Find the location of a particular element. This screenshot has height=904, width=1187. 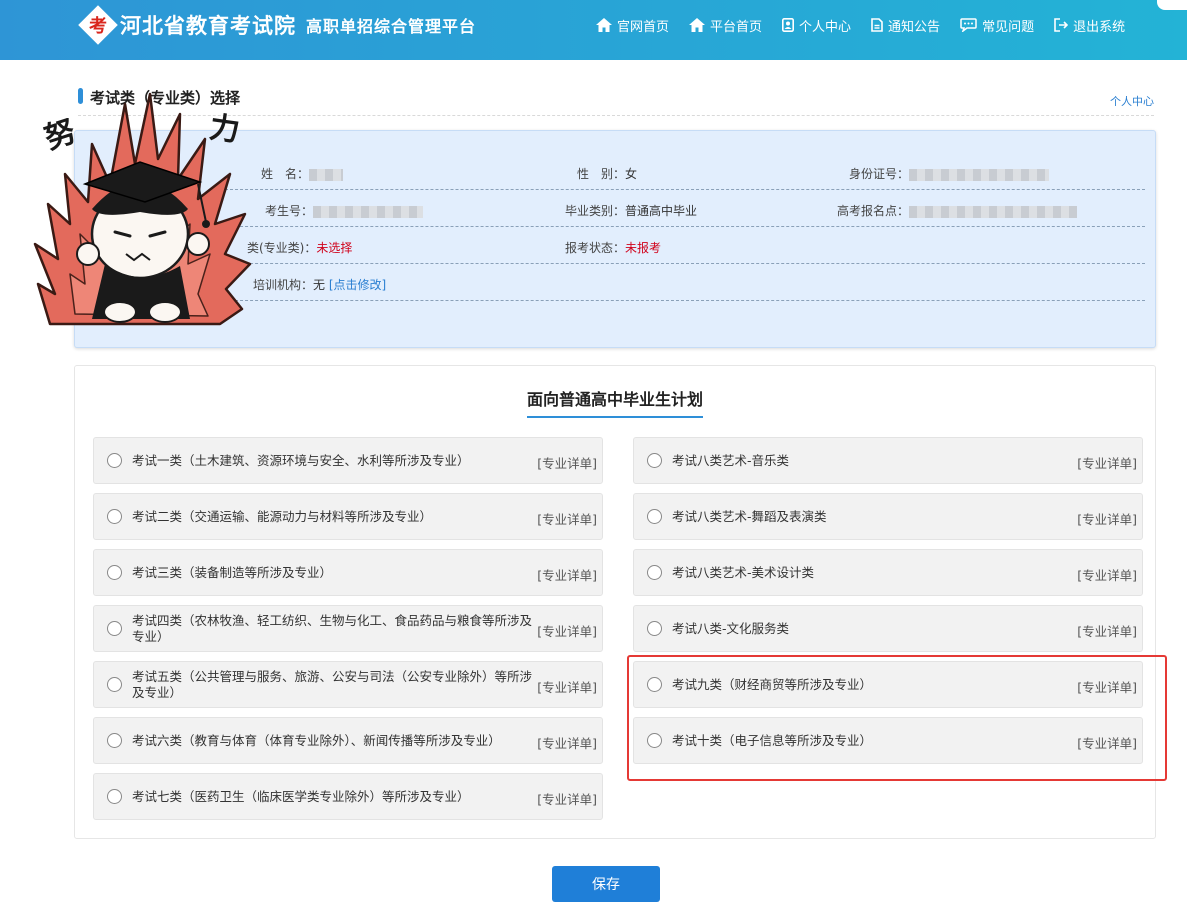

nav-faq: 常见问题 is located at coordinates (997, 25).